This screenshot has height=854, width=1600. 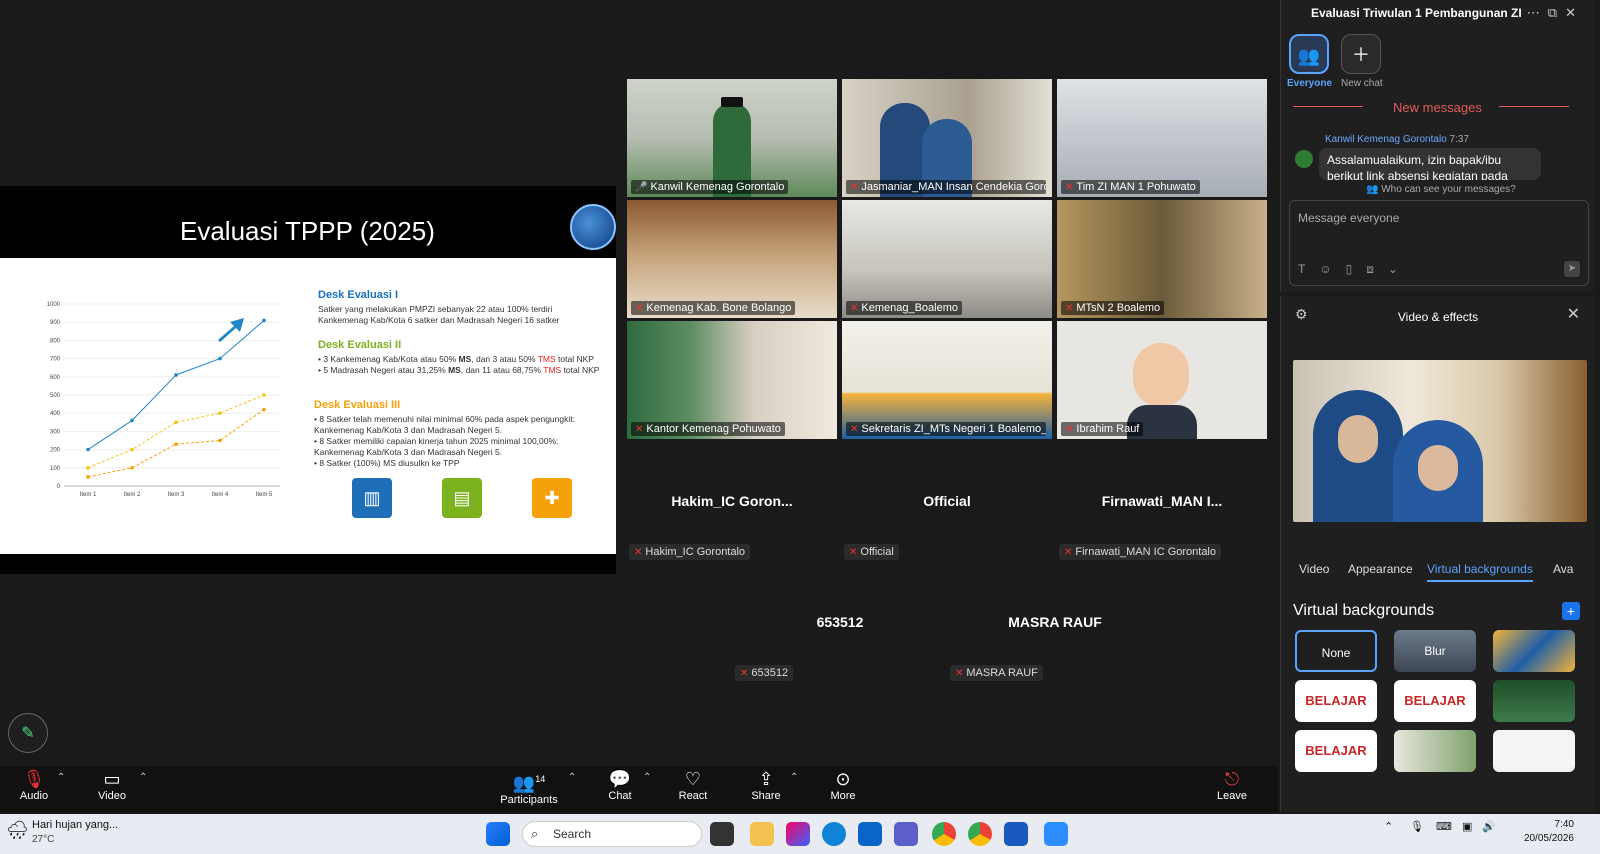 What do you see at coordinates (1400, 269) in the screenshot?
I see `chevron-down-icon: ⌄` at bounding box center [1400, 269].